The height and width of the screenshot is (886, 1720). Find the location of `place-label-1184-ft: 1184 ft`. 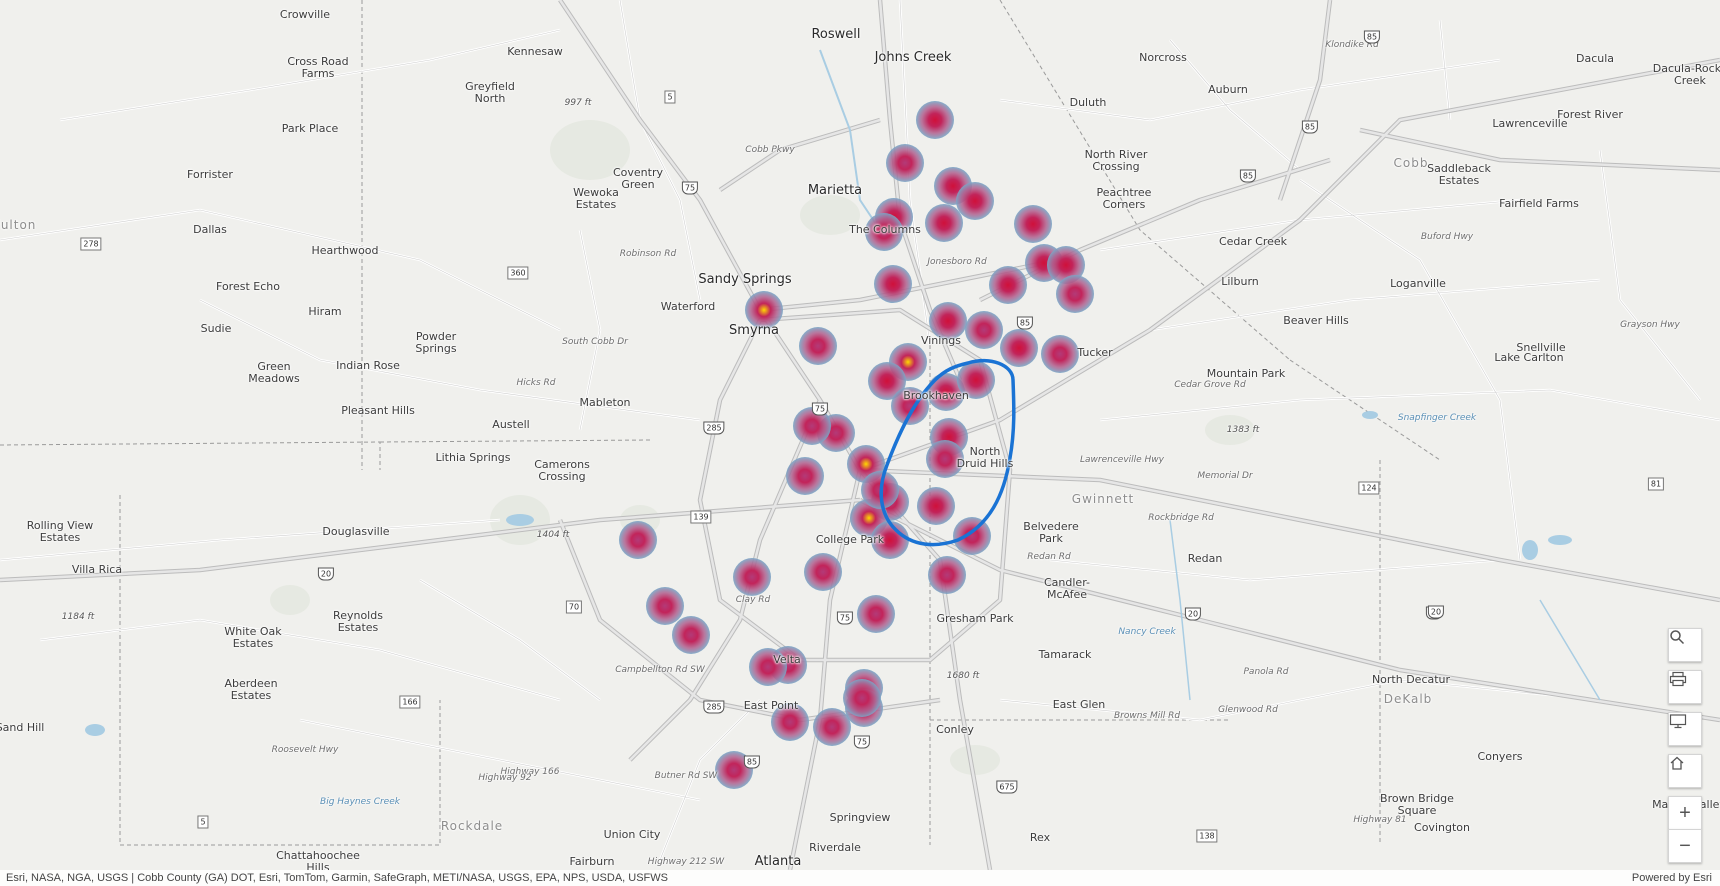

place-label-1184-ft: 1184 ft is located at coordinates (78, 617).